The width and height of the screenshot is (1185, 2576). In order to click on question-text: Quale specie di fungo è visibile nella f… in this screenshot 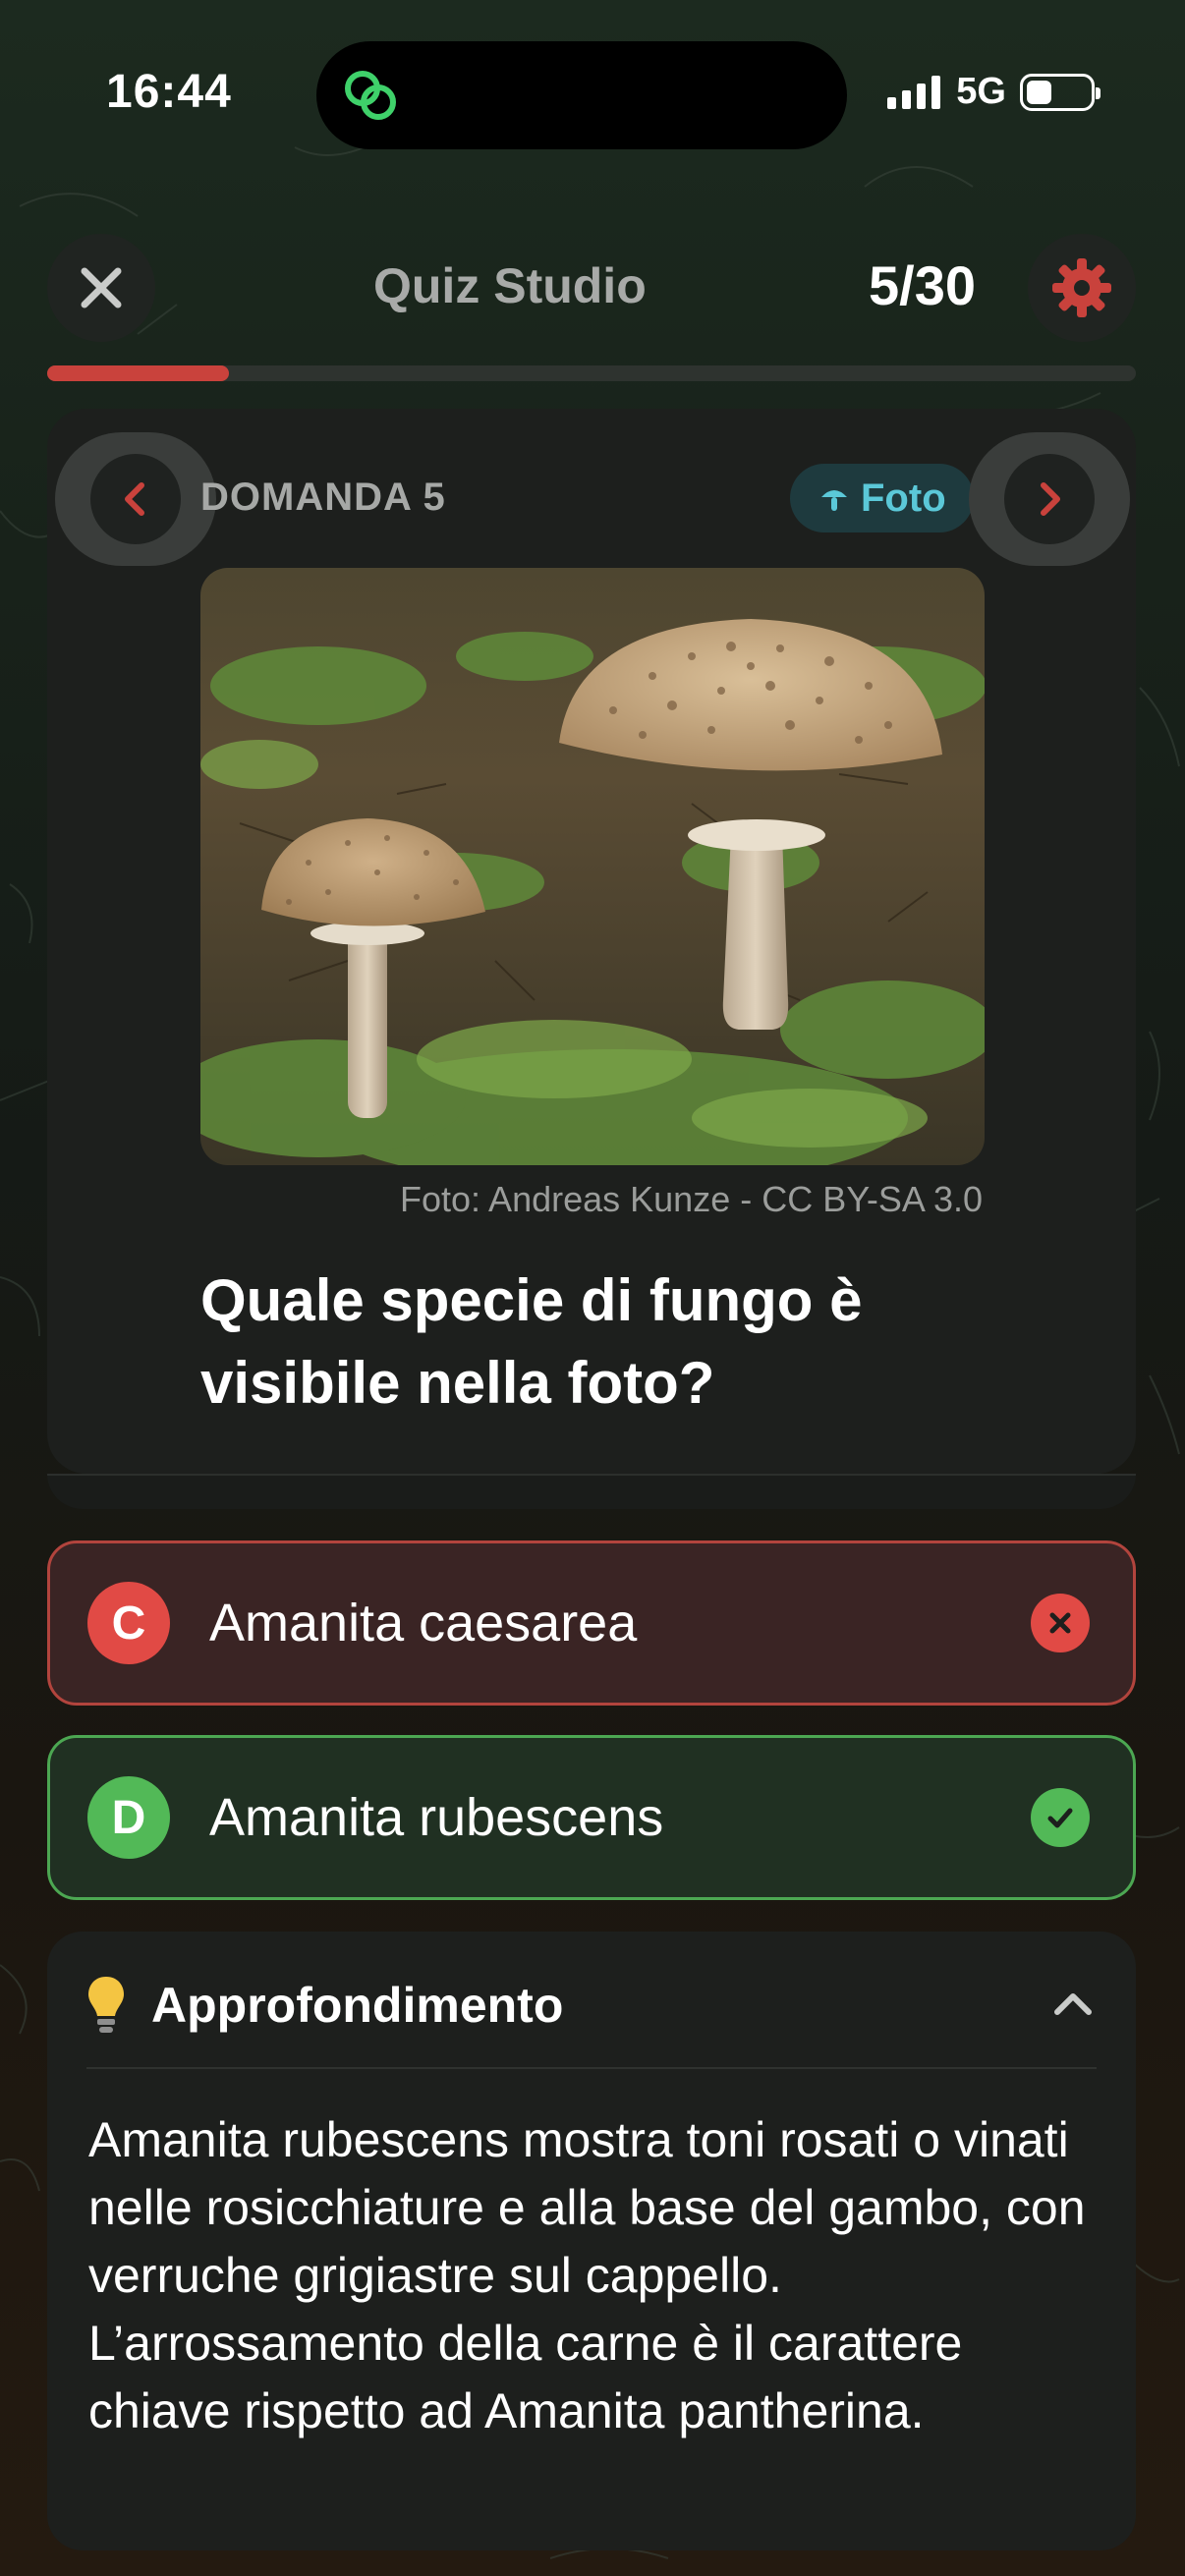, I will do `click(532, 1341)`.